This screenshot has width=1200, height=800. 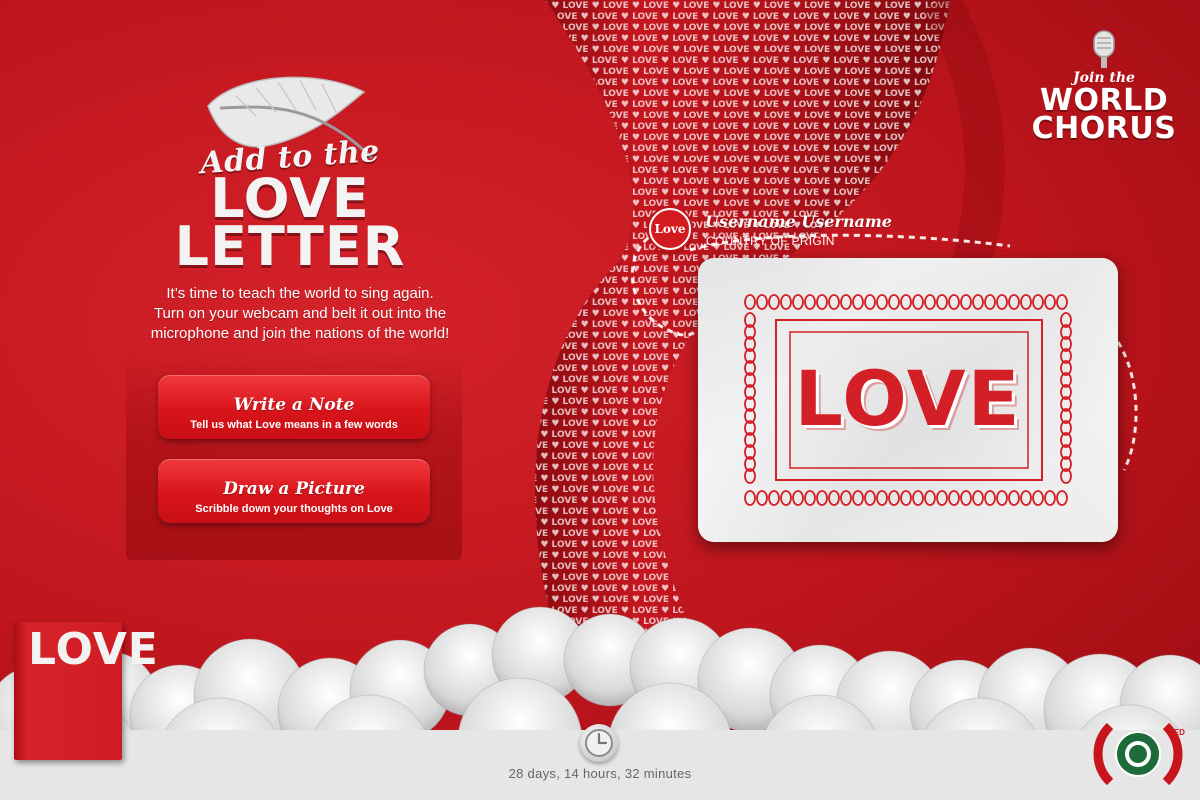 What do you see at coordinates (1104, 91) in the screenshot?
I see `join-world-chorus-link: Join the WORLD CHORUS` at bounding box center [1104, 91].